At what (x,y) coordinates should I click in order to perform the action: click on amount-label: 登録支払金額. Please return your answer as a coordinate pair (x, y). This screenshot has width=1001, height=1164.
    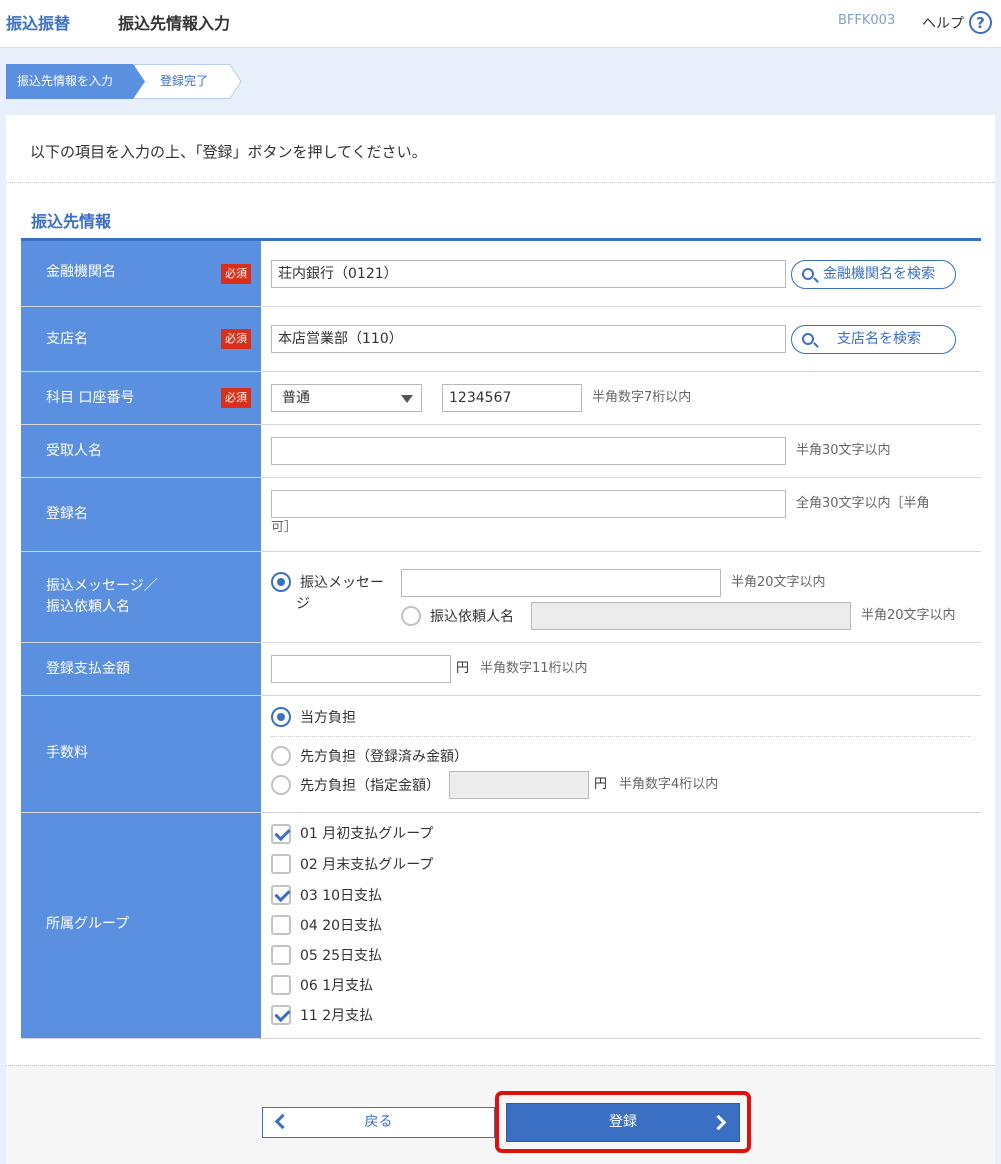
    Looking at the image, I should click on (88, 669).